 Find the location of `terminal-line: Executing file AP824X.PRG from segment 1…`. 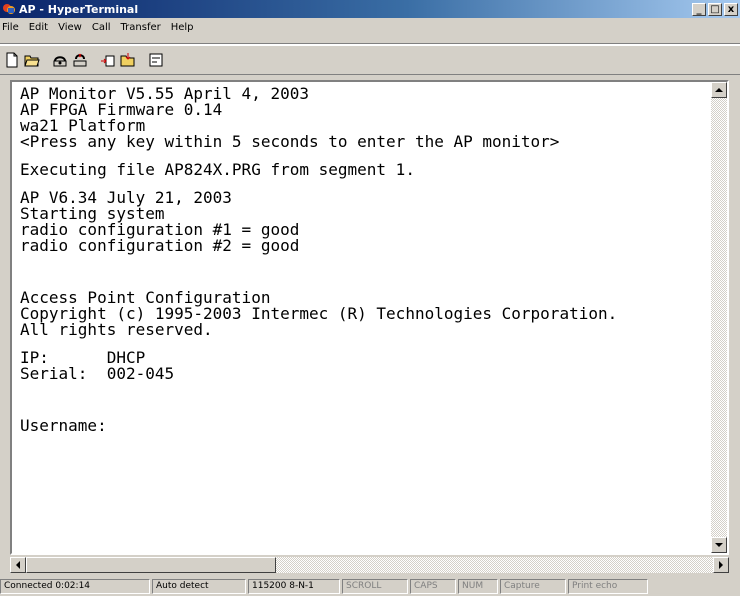

terminal-line: Executing file AP824X.PRG from segment 1… is located at coordinates (217, 169).